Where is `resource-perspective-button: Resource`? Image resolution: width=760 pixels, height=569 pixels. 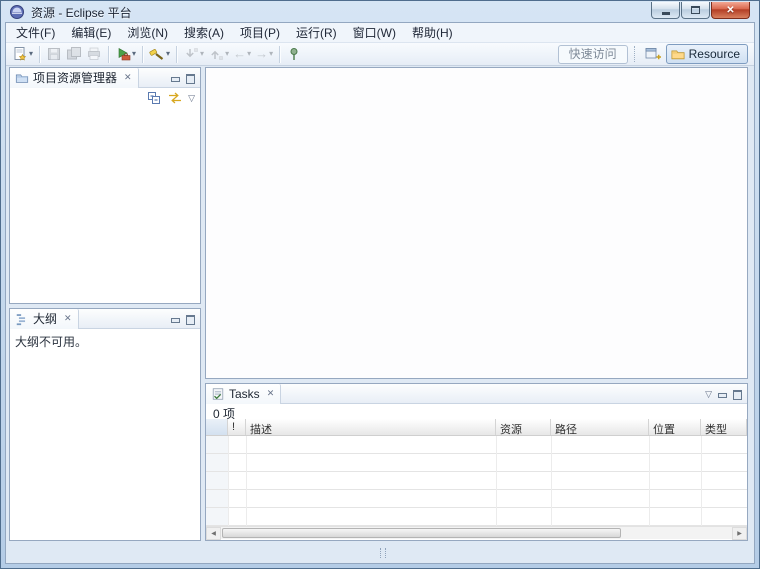 resource-perspective-button: Resource is located at coordinates (706, 54).